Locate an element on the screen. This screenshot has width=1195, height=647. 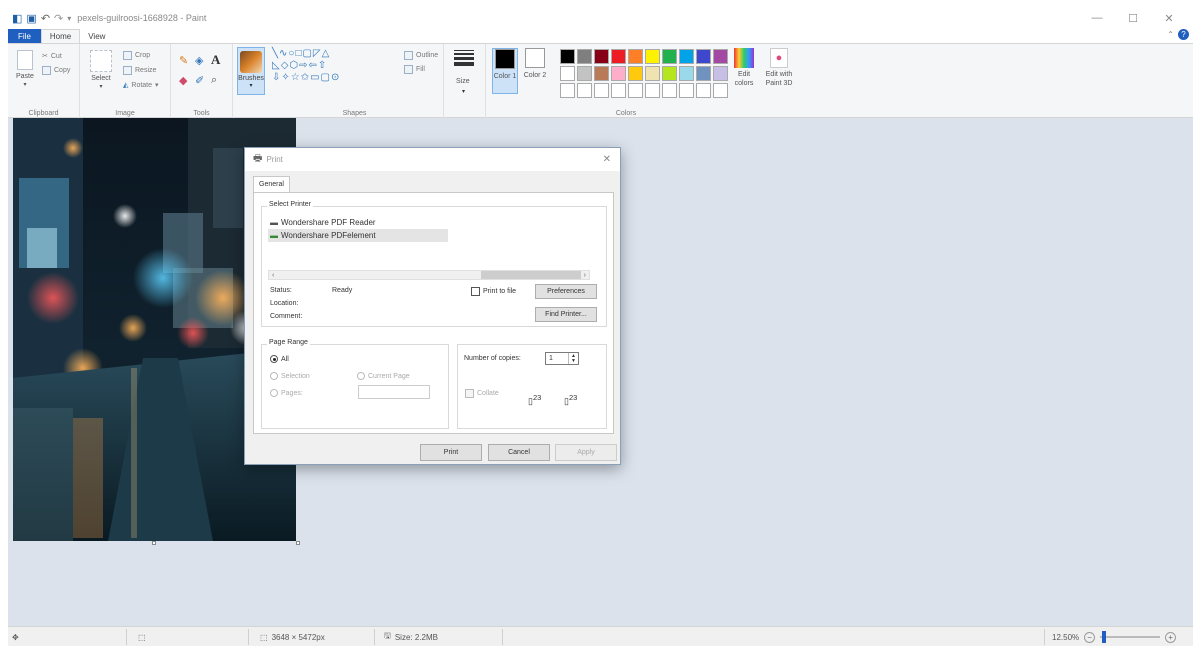
outline-button: Outline is located at coordinates (421, 55).